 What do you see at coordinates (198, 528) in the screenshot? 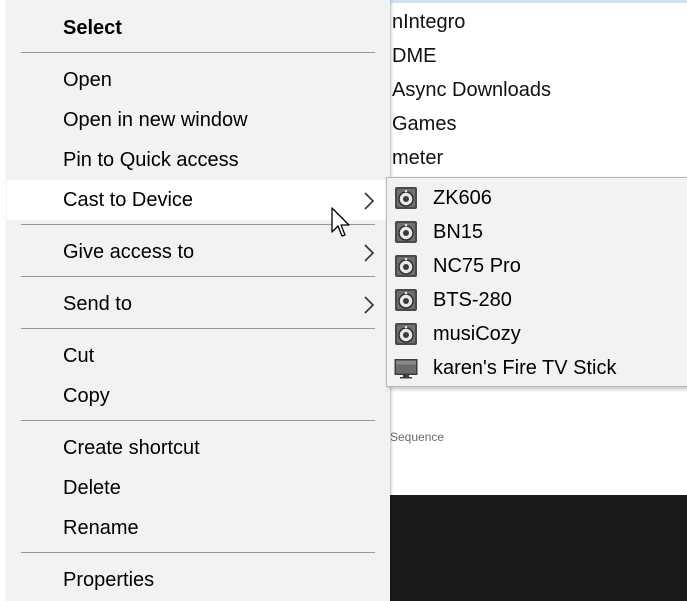
I see `menu-item-rename: Rename` at bounding box center [198, 528].